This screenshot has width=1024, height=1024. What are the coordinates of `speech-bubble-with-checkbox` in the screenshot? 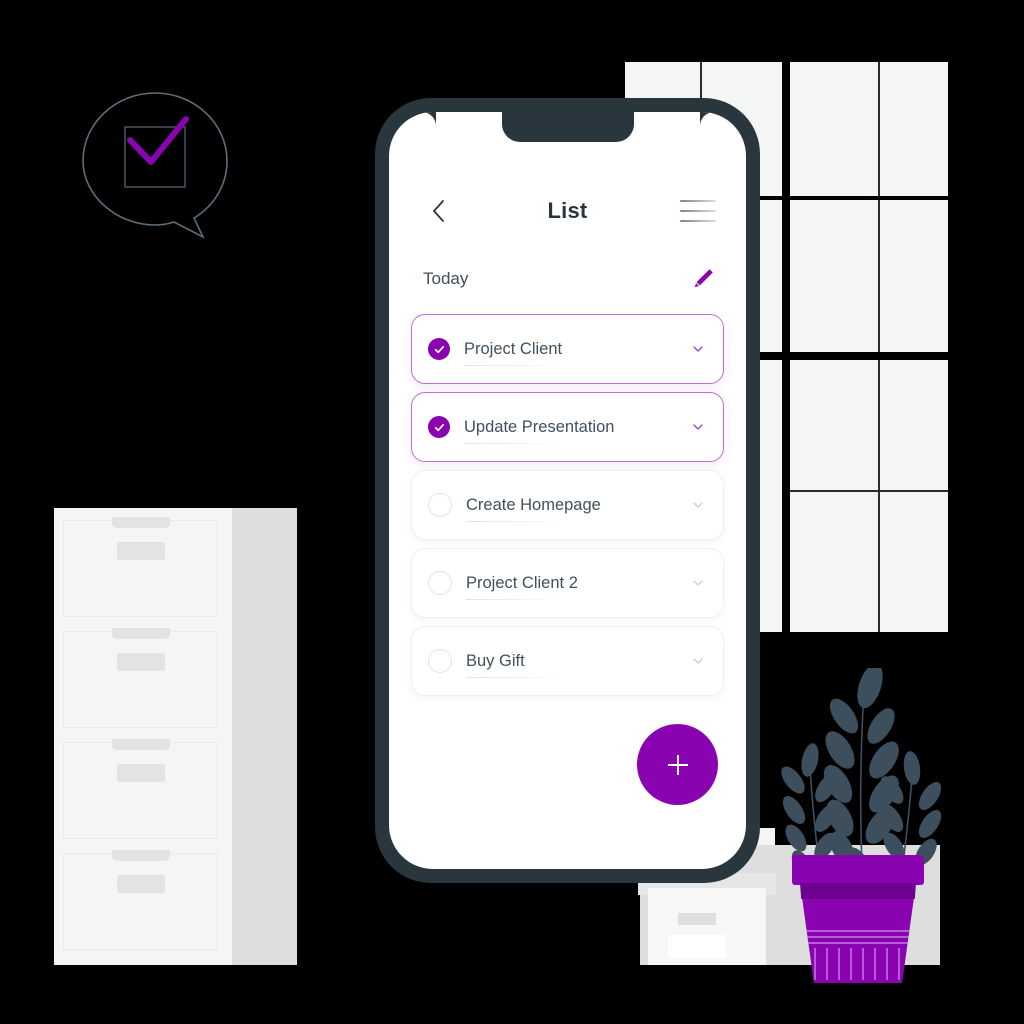 It's located at (155, 165).